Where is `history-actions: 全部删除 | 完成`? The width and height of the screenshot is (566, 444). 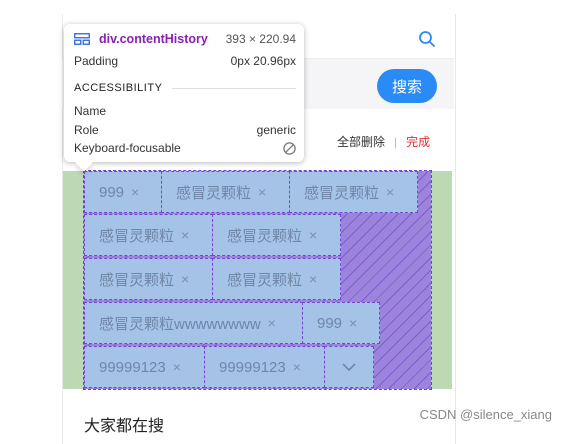
history-actions: 全部删除 | 完成 is located at coordinates (383, 141).